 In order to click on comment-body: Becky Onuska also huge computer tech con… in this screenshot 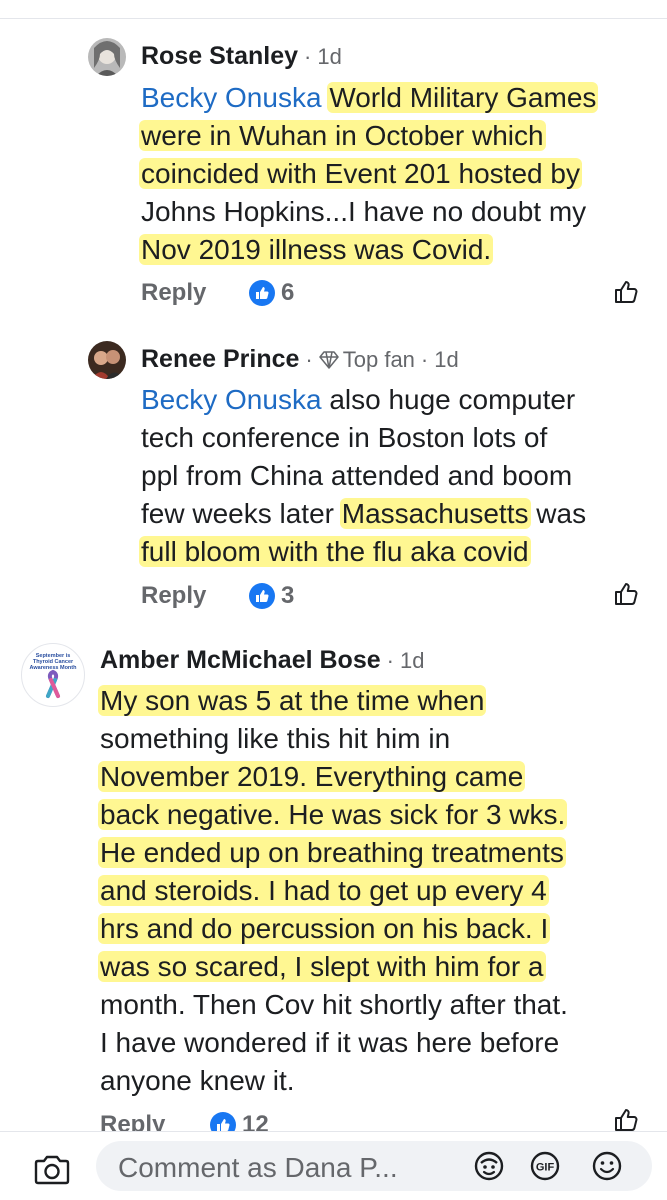, I will do `click(363, 475)`.